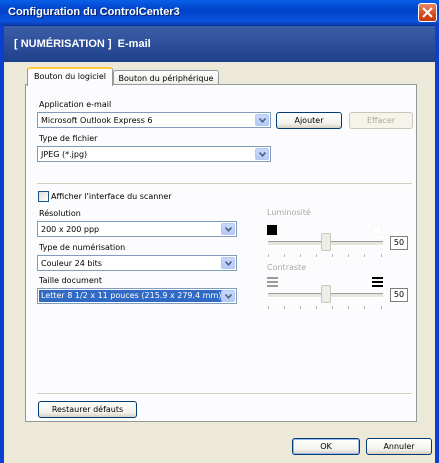  I want to click on restore-defaults-label: Restaurer défauts, so click(87, 409).